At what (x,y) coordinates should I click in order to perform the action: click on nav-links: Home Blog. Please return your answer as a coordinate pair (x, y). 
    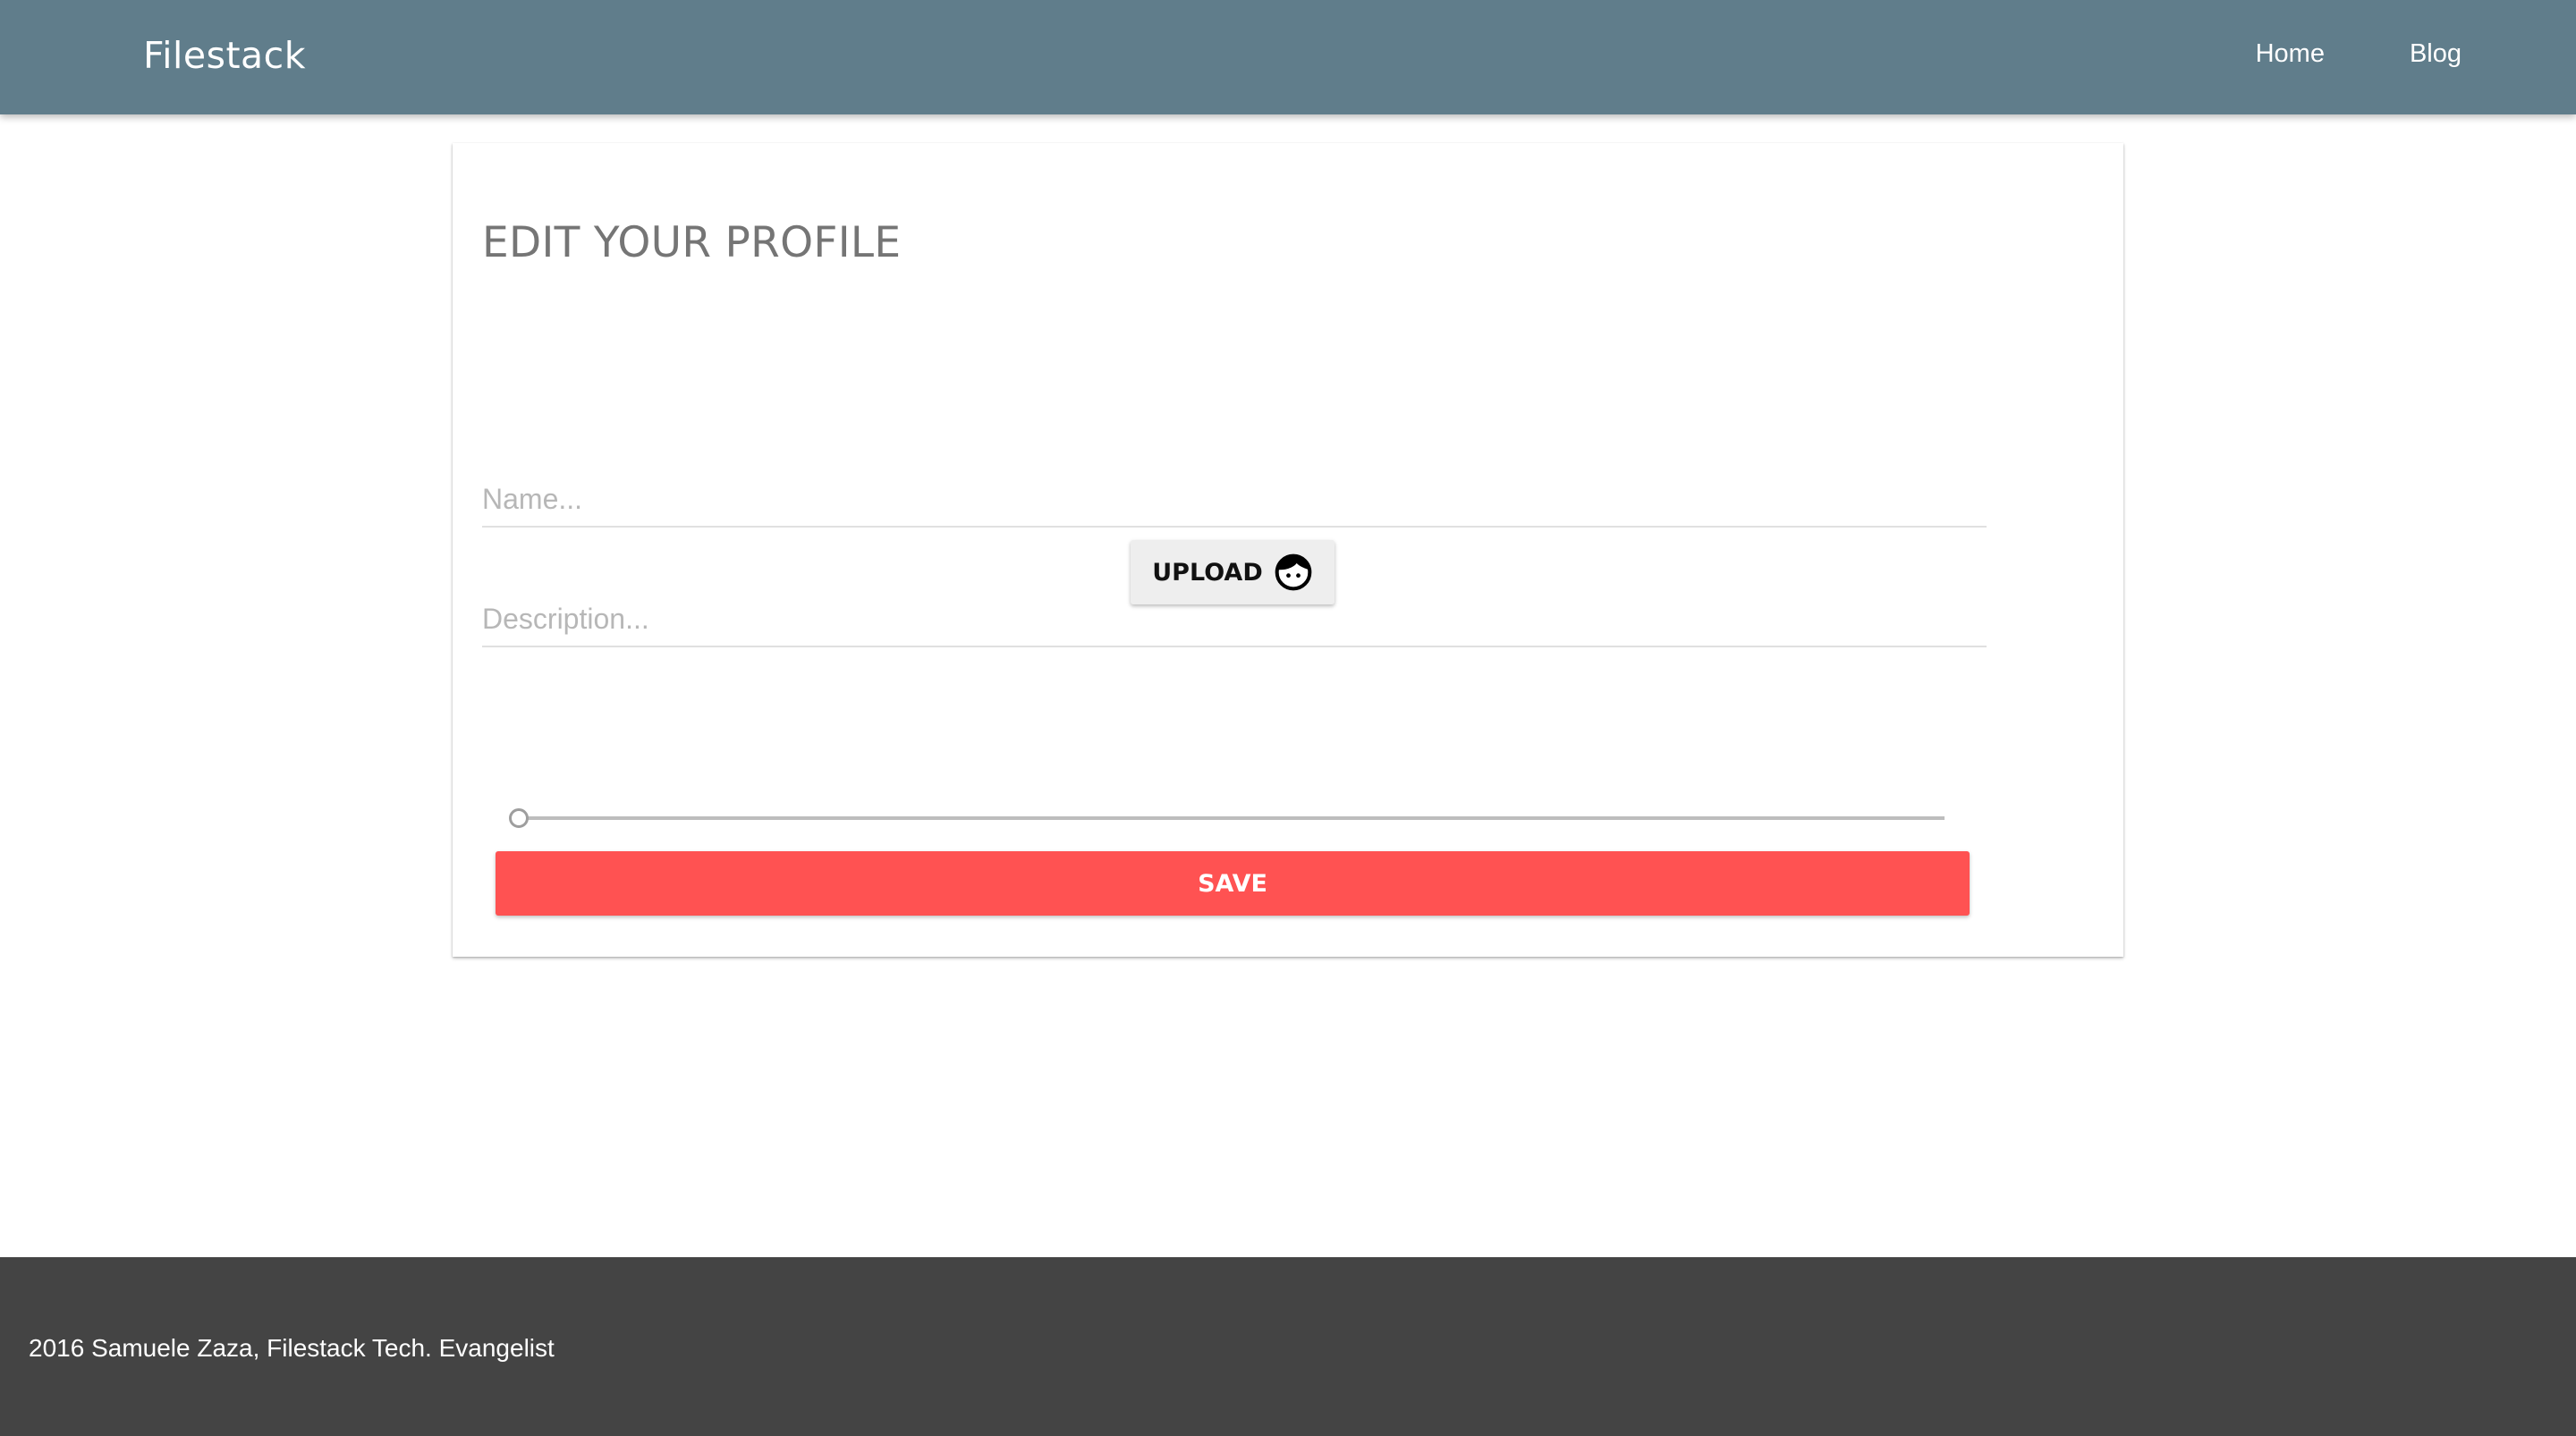
    Looking at the image, I should click on (2359, 54).